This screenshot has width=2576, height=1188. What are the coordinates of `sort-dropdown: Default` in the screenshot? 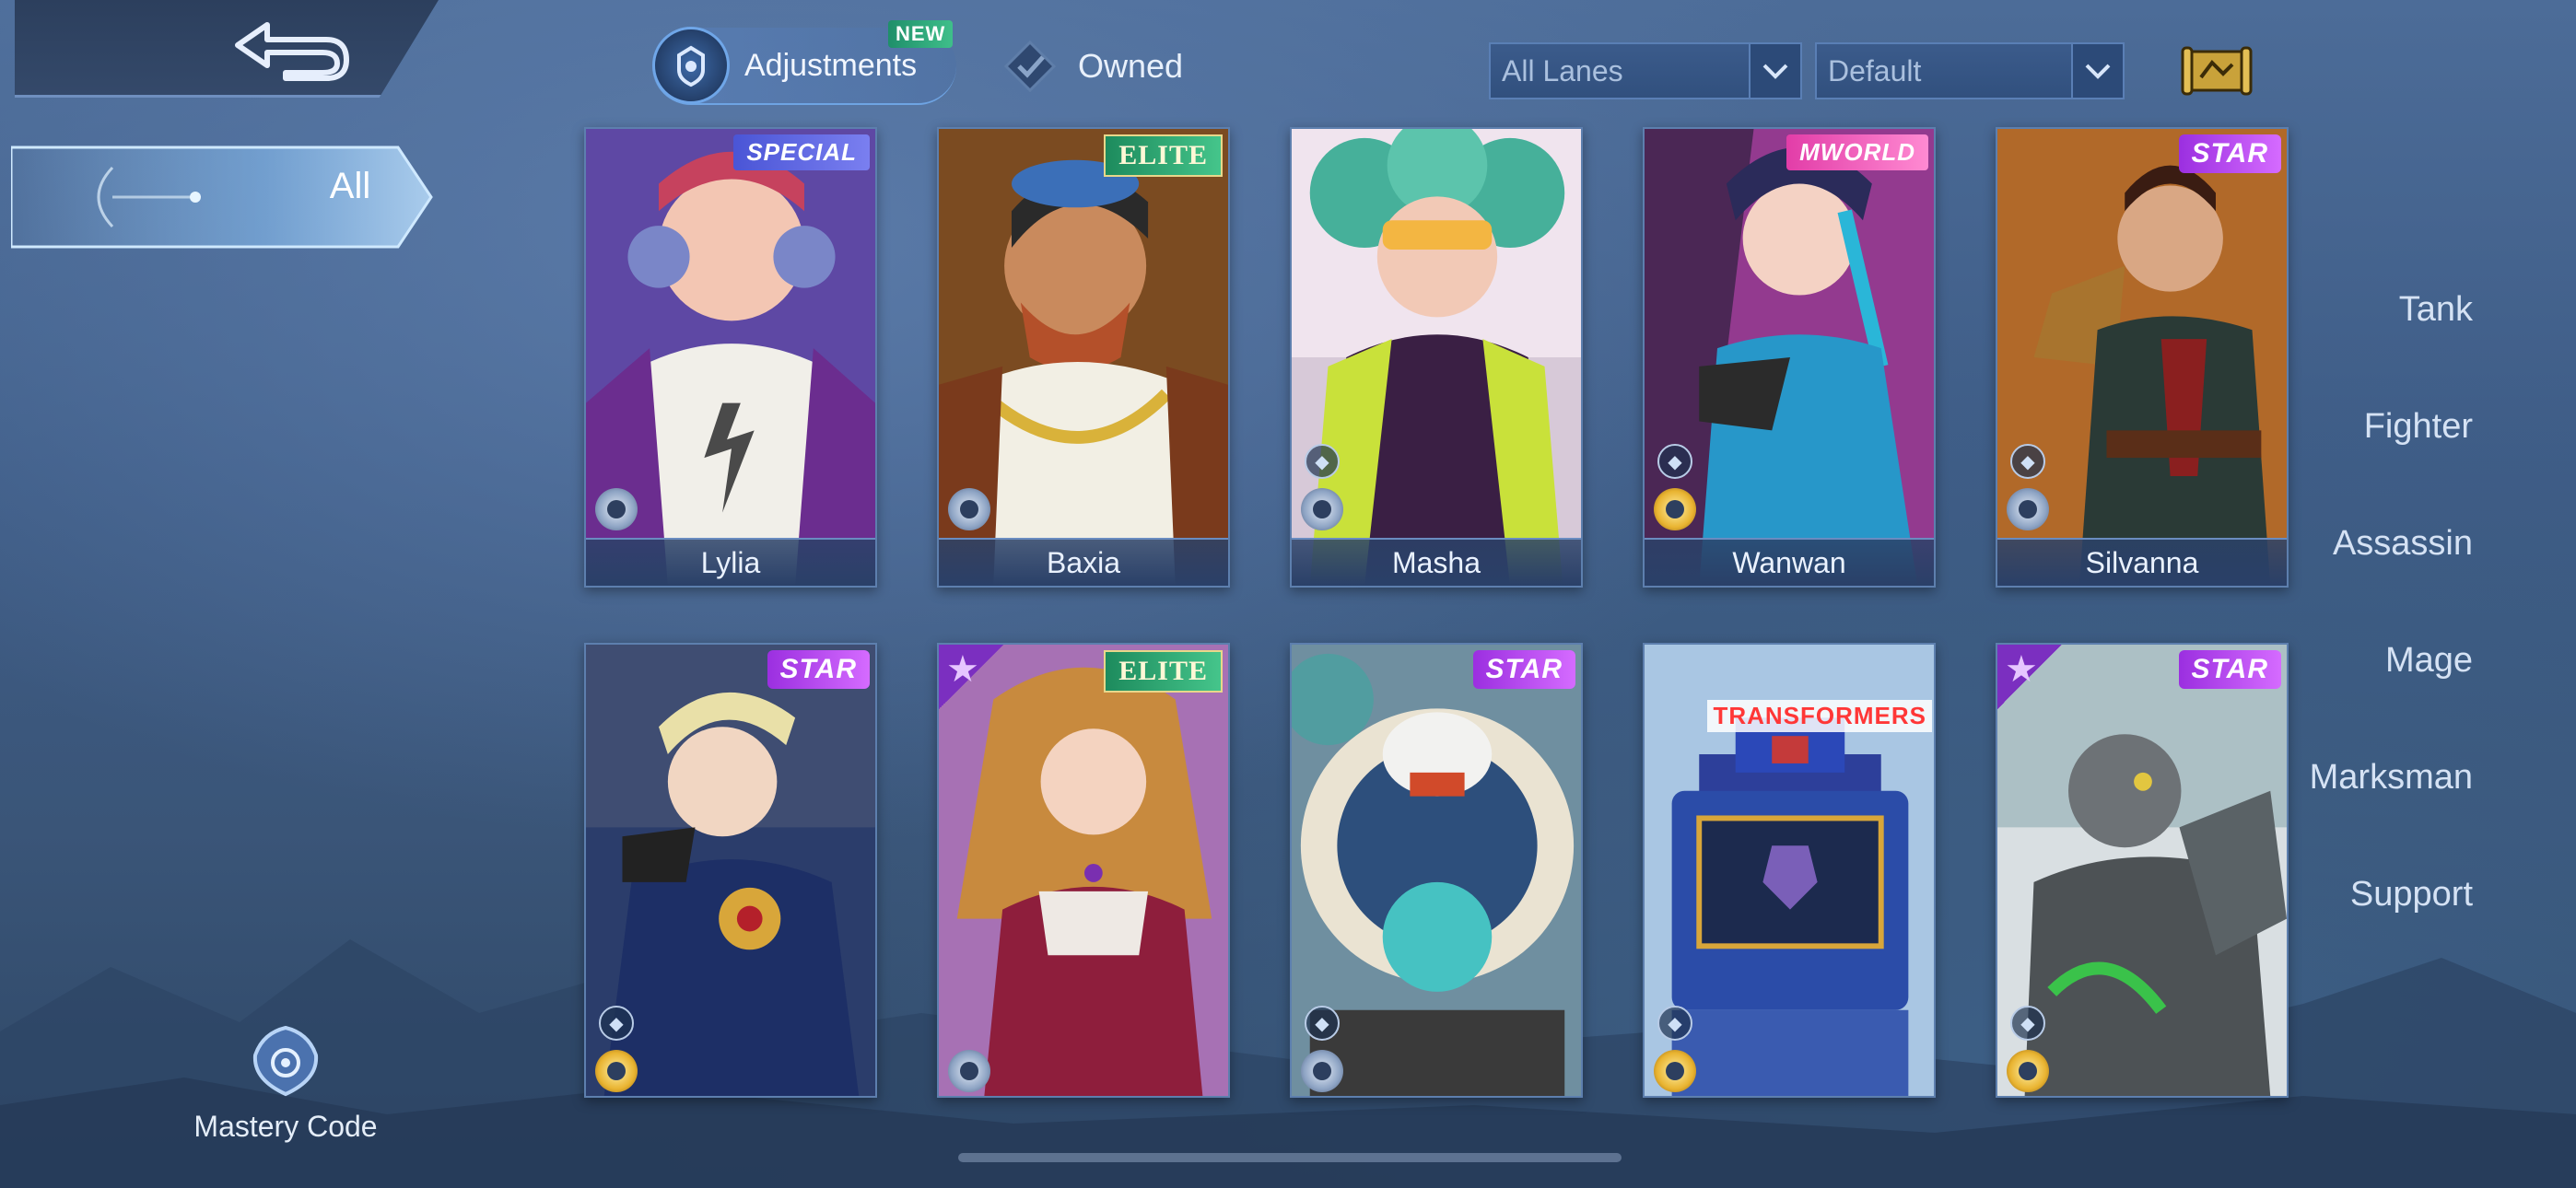 It's located at (1970, 70).